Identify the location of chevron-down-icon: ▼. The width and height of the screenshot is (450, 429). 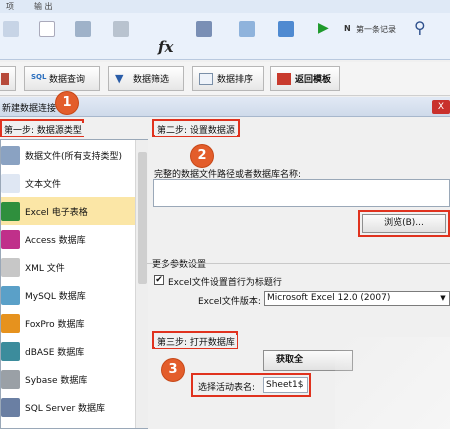
(443, 298).